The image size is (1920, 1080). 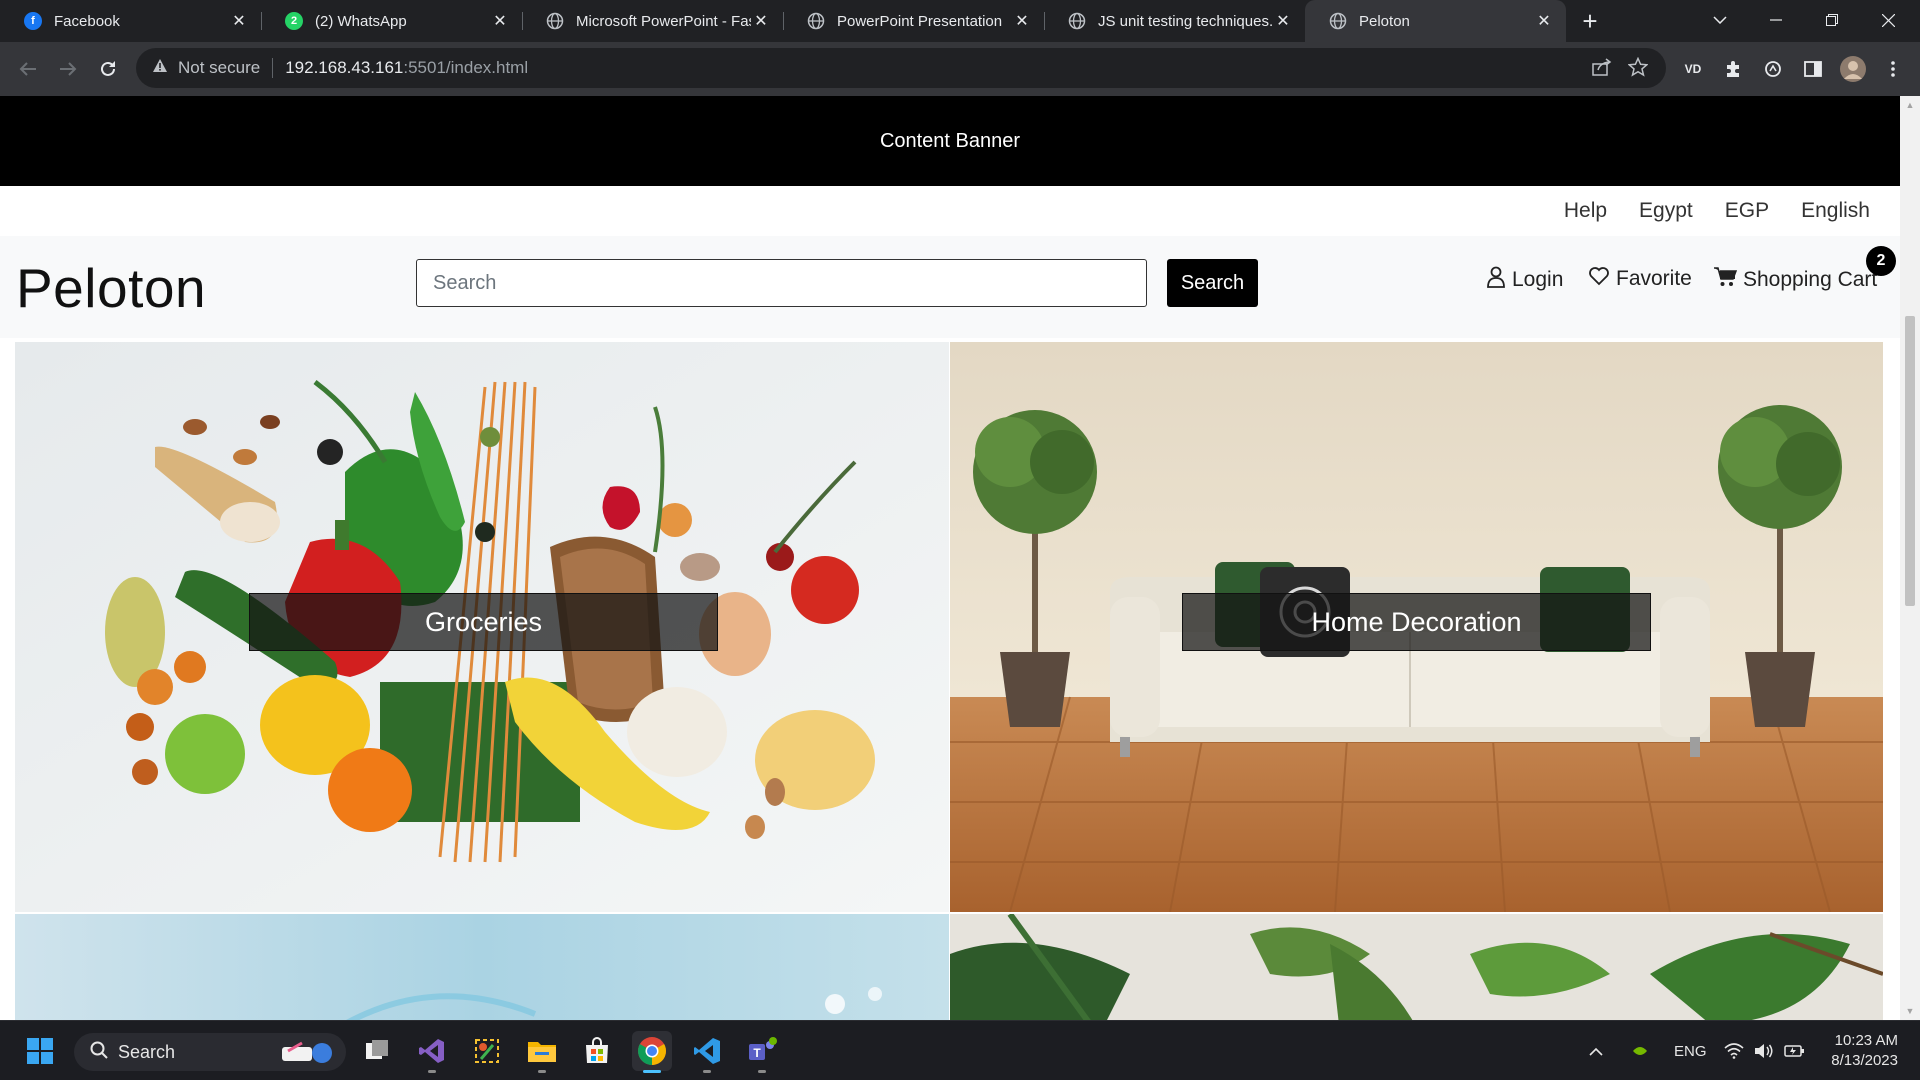 What do you see at coordinates (1690, 1050) in the screenshot?
I see `language-indicator: ENG` at bounding box center [1690, 1050].